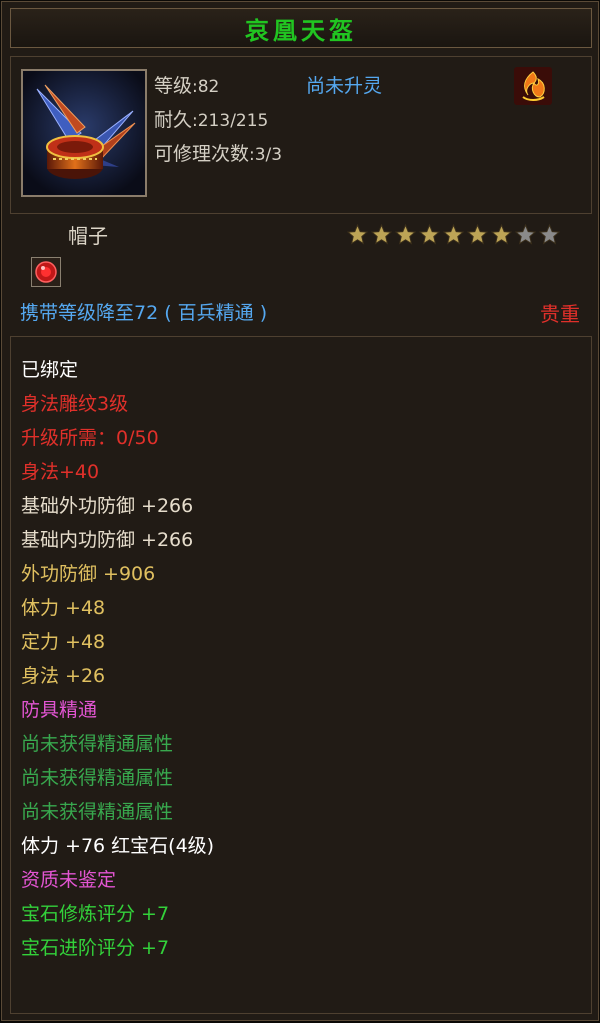  I want to click on title-bar: 哀凰天盔, so click(301, 28).